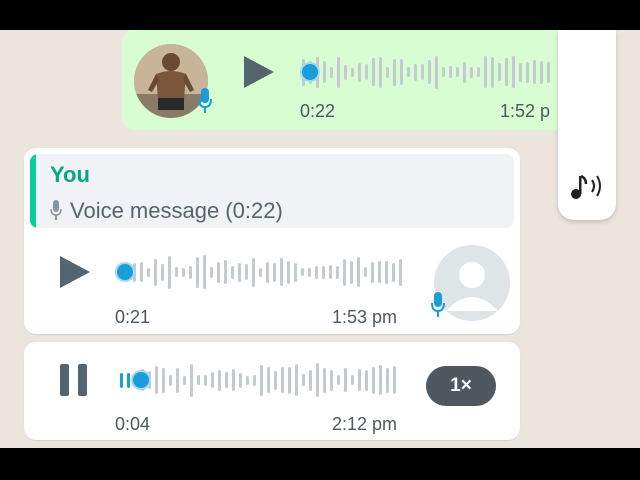 The image size is (640, 480). I want to click on message-time: 1:53 pm, so click(365, 317).